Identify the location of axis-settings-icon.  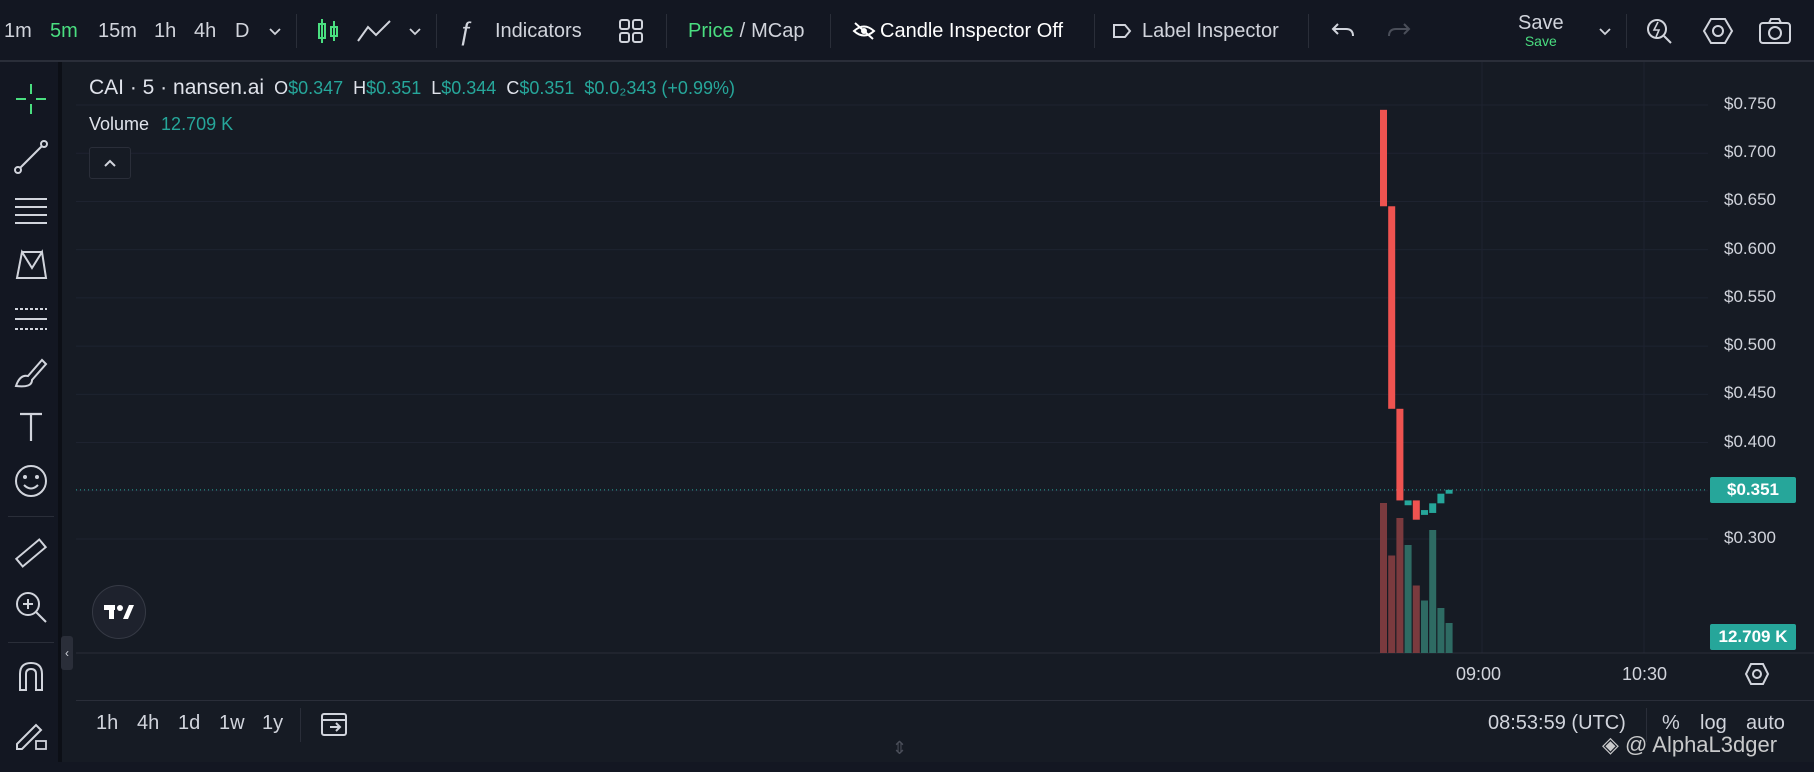
(1757, 676).